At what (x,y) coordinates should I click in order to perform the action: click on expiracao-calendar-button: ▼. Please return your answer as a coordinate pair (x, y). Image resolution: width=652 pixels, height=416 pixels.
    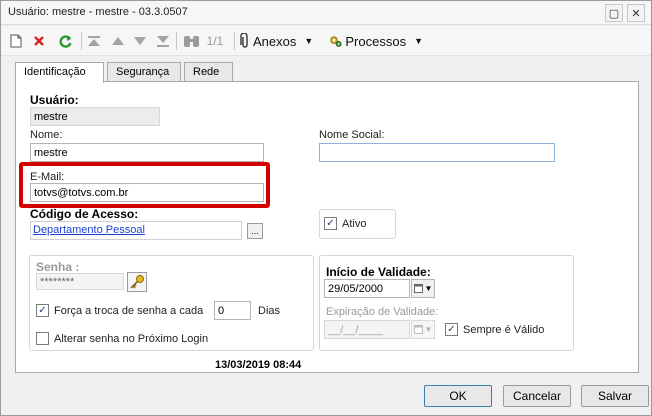
    Looking at the image, I should click on (423, 329).